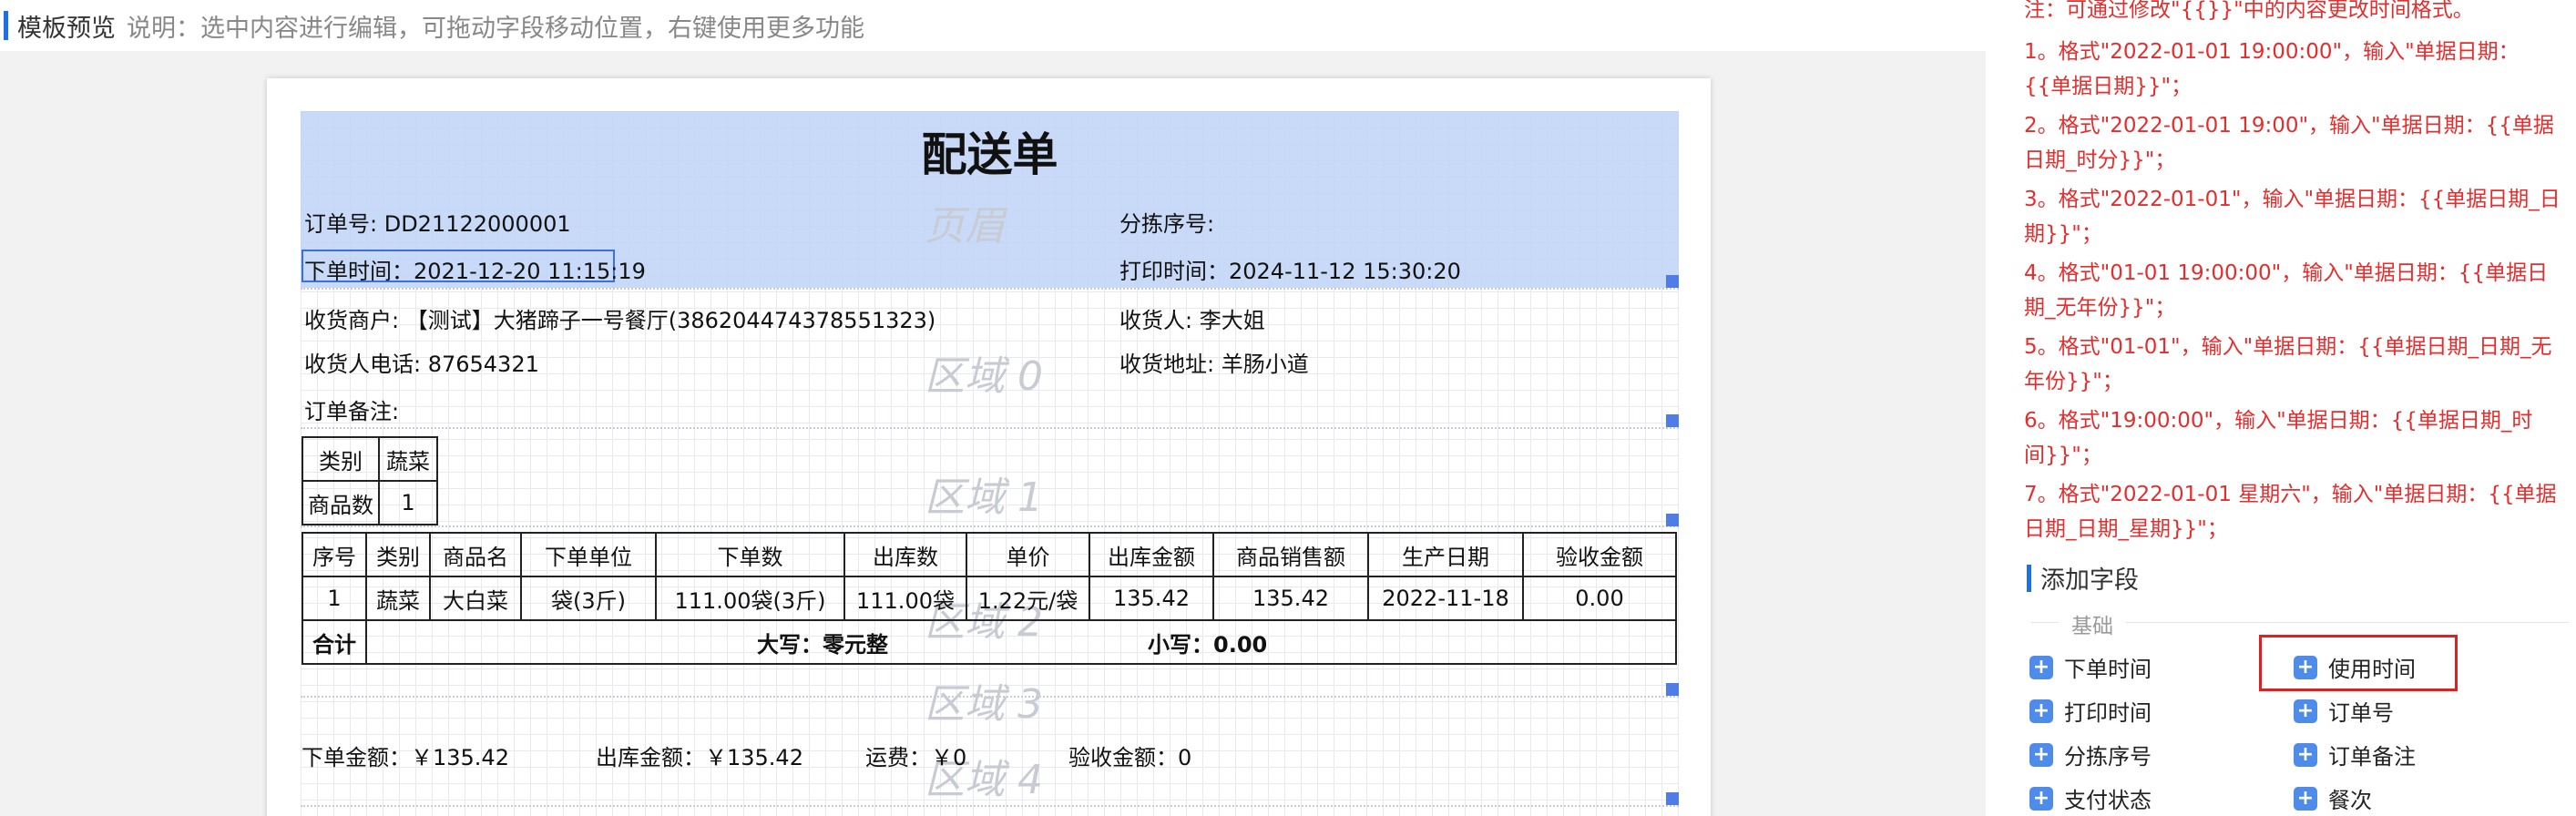 This screenshot has width=2576, height=816. I want to click on header-description: 说明：选中内容进行编辑，可拖动字段移动位置，右键使用更多功能, so click(495, 29).